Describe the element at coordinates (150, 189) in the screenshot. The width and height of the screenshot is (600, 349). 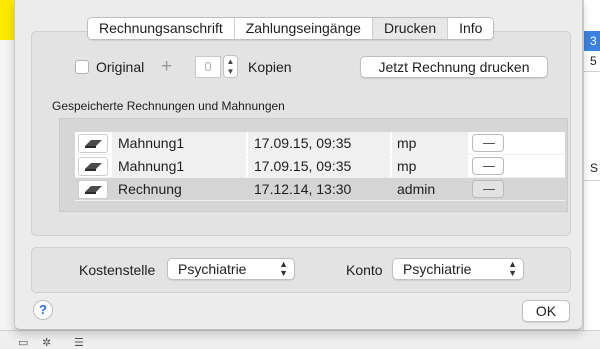
I see `document-name: Rechnung` at that location.